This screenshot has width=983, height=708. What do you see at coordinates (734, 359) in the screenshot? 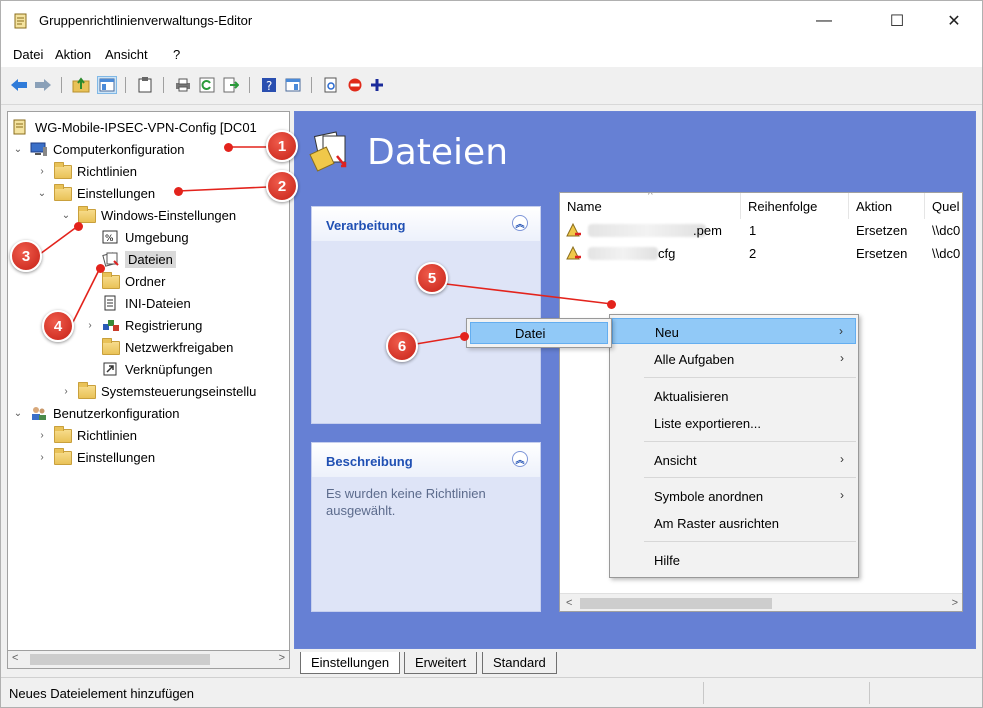
I see `menu-item-alle-aufgaben: Alle Aufgaben ›` at bounding box center [734, 359].